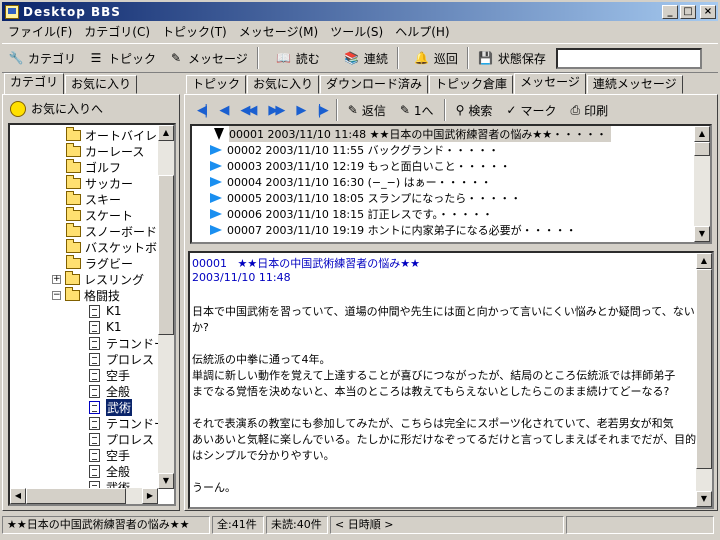  I want to click on topic-button: ☰ トピック, so click(122, 58).